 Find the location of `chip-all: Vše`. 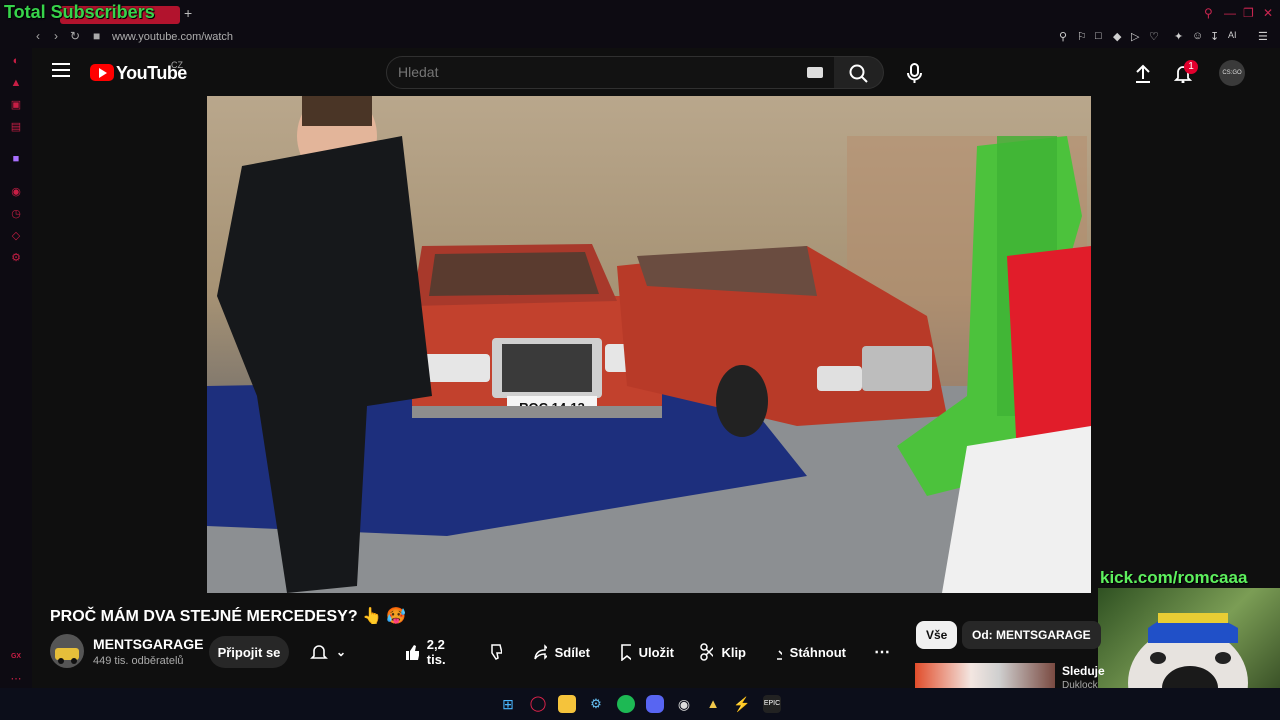

chip-all: Vše is located at coordinates (937, 635).